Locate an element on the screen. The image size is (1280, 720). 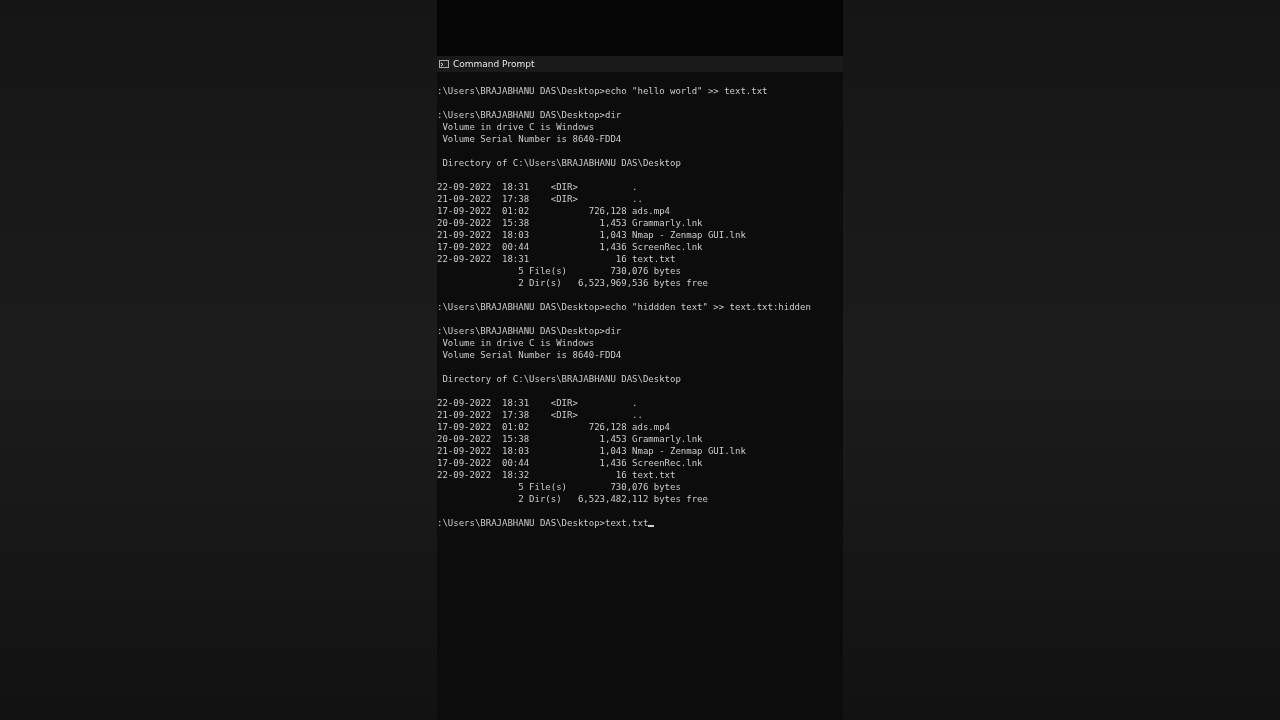
console-line: 2 Dir(s) 6,523,969,536 bytes free is located at coordinates (612, 283).